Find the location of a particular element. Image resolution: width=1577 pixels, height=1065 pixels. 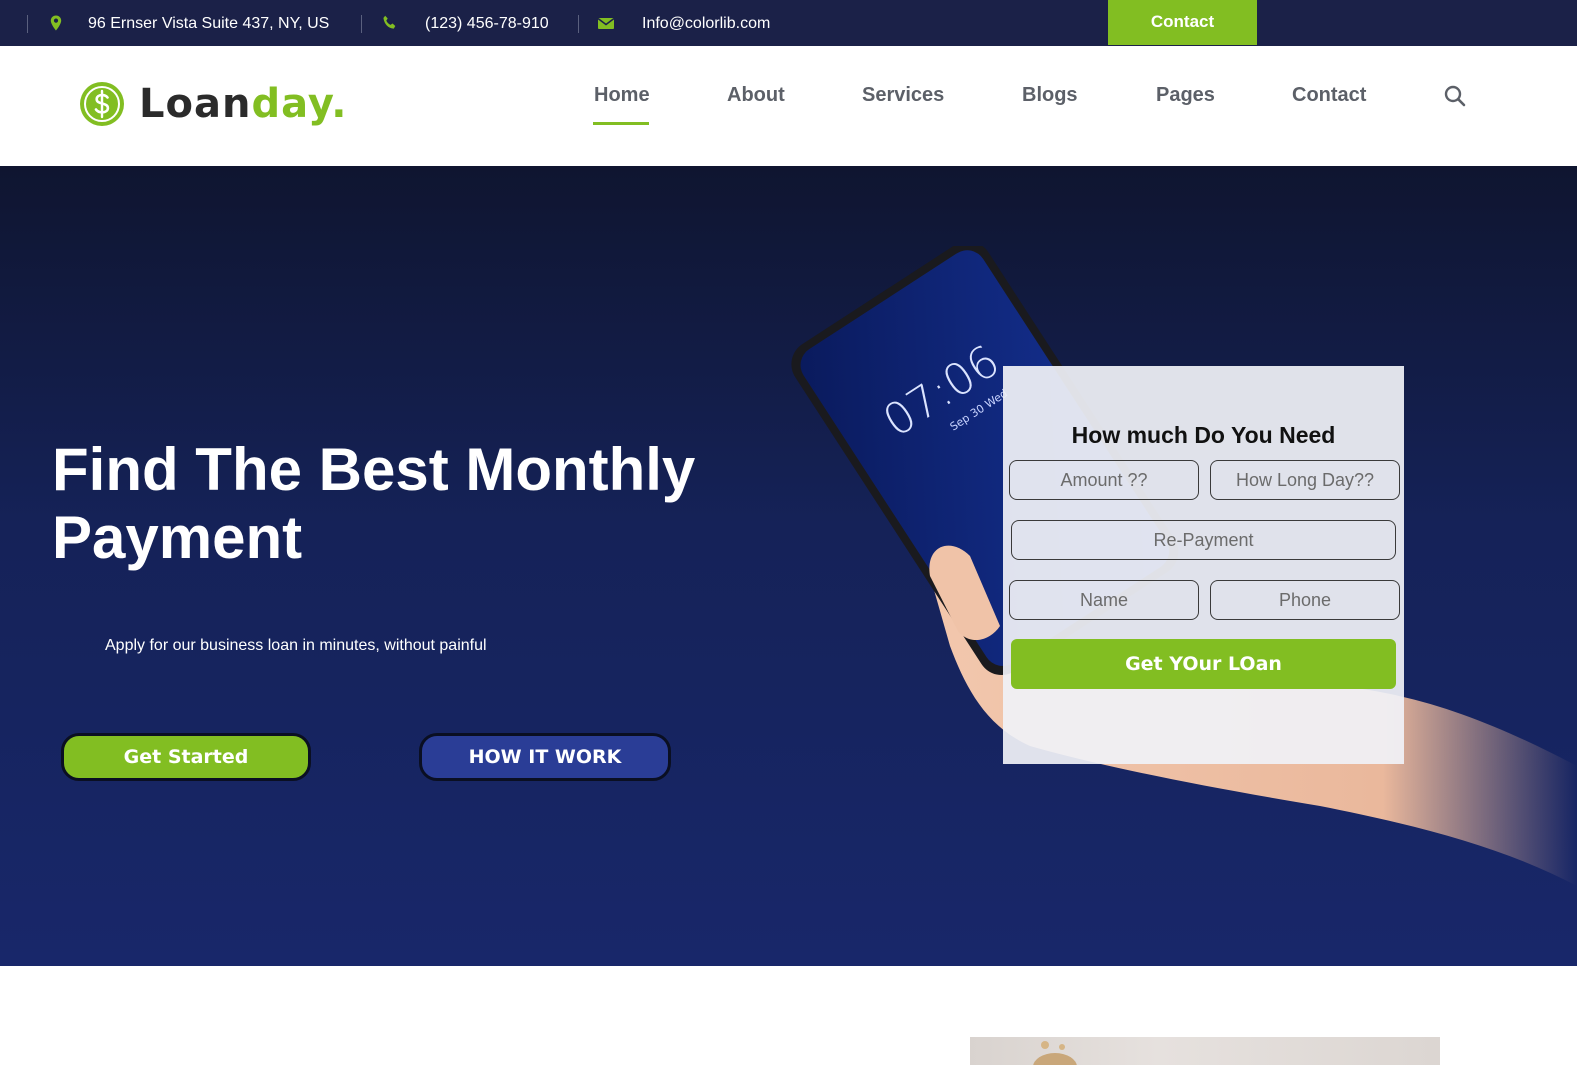

get-loan-button: Get YOur LOan is located at coordinates (1203, 664).